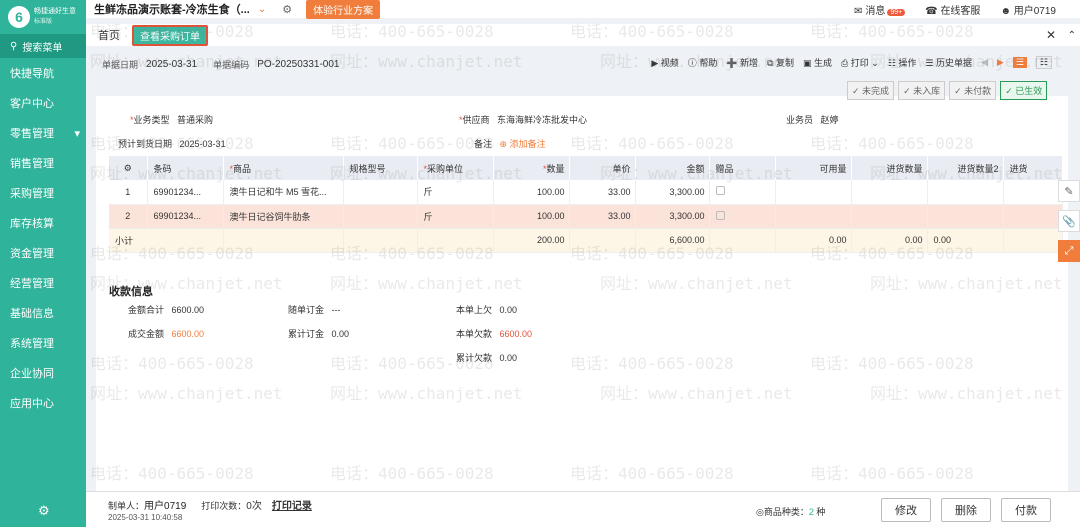  What do you see at coordinates (43, 163) in the screenshot?
I see `sidebar-item-sales: 销售管理` at bounding box center [43, 163].